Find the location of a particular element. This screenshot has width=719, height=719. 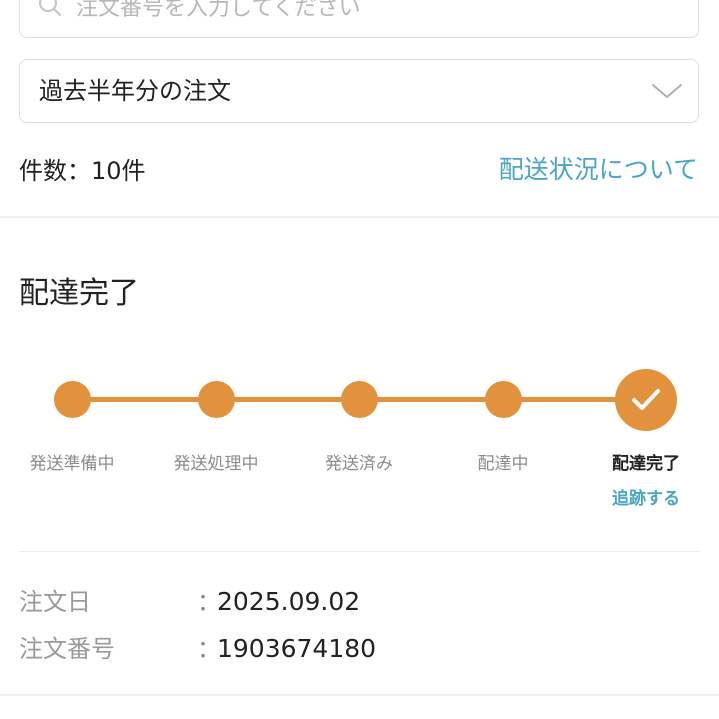

progress-step-complete is located at coordinates (646, 400).